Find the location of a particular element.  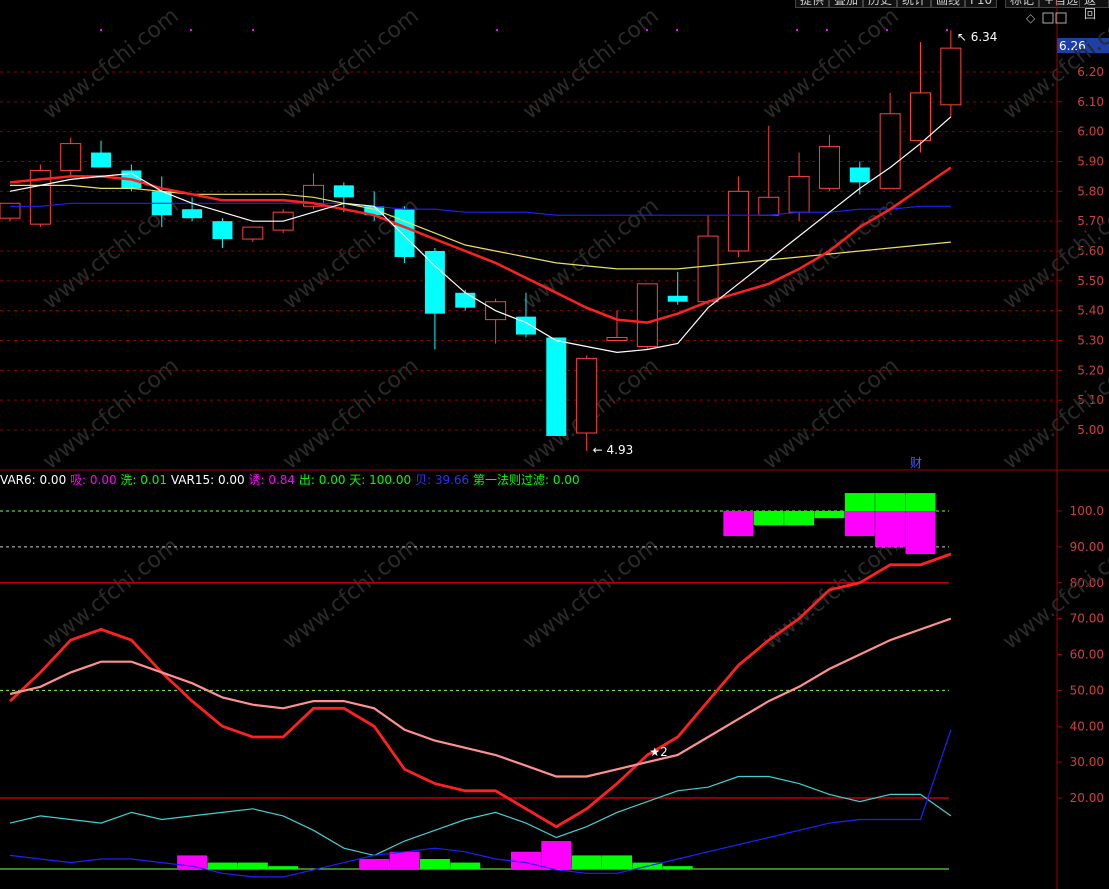

indicator-label: VAR15: 0.00 is located at coordinates (206, 480).